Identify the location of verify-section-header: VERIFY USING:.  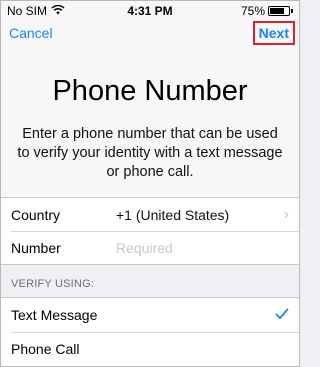
(53, 284).